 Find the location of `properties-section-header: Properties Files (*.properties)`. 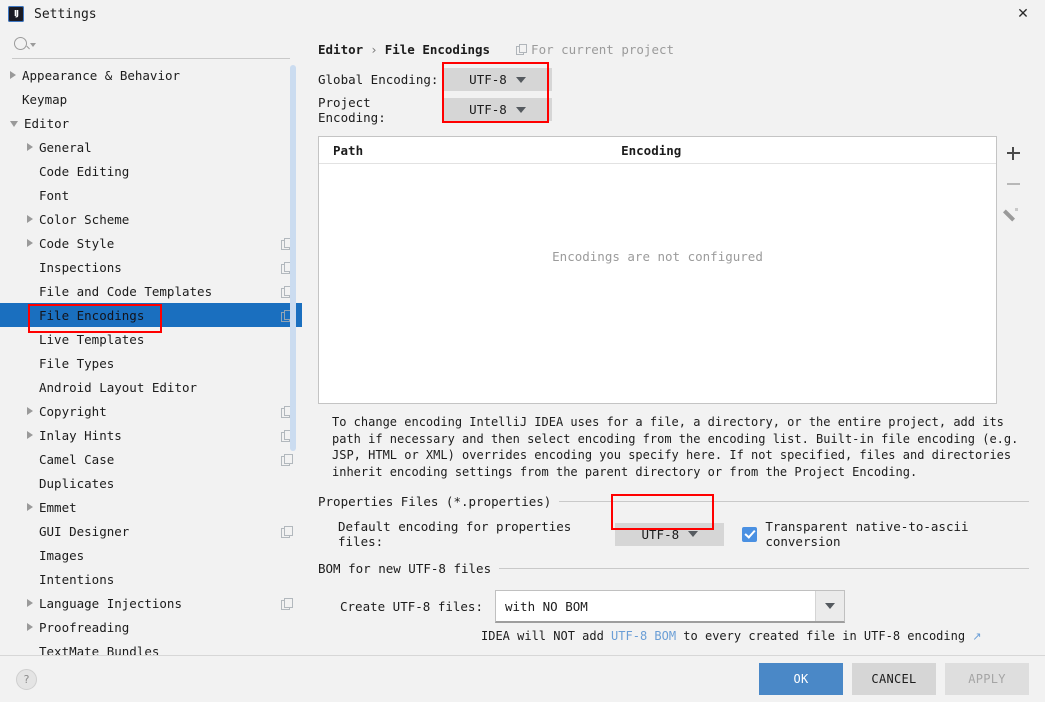

properties-section-header: Properties Files (*.properties) is located at coordinates (673, 501).